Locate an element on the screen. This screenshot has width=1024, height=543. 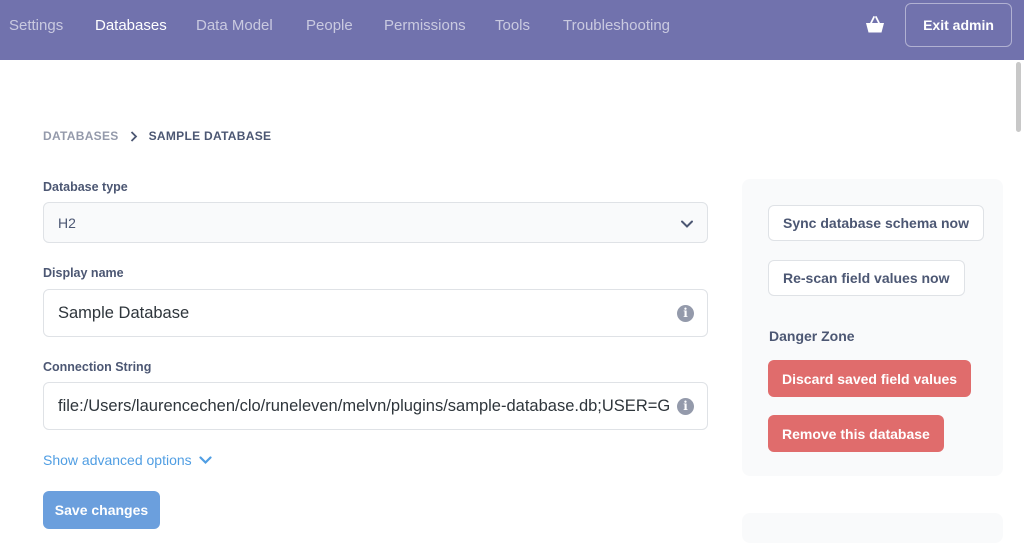
connection-string-label: Connection String is located at coordinates (97, 367).